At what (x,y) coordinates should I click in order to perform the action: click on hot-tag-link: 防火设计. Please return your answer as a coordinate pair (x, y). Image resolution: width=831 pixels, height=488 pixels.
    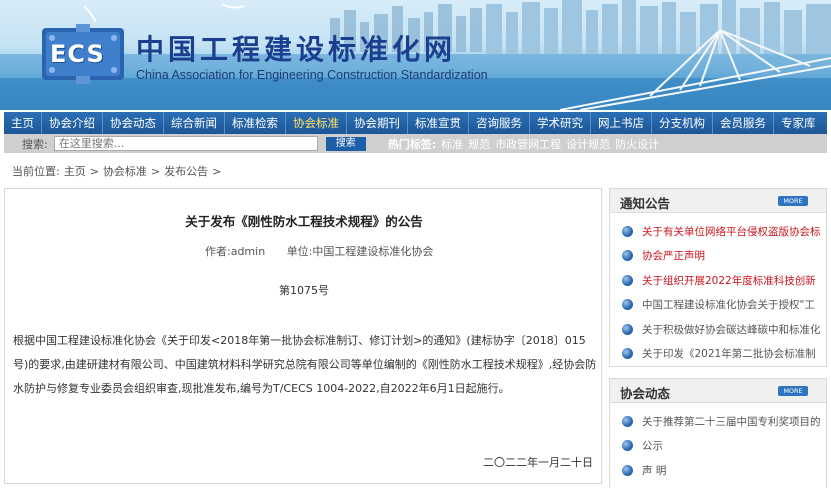
    Looking at the image, I should click on (637, 144).